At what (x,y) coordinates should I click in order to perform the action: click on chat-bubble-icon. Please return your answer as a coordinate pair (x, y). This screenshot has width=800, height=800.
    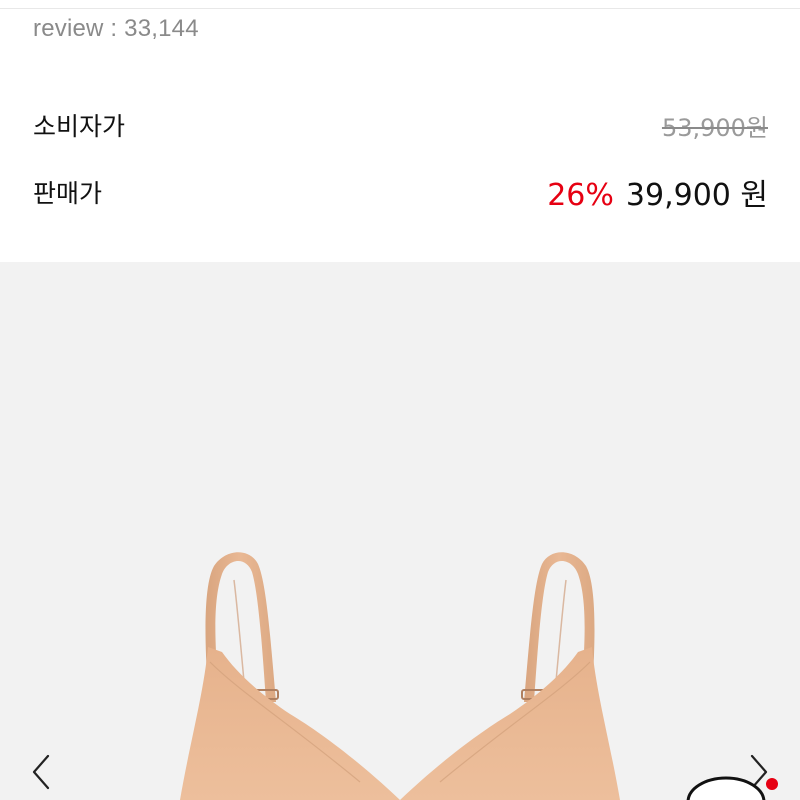
    Looking at the image, I should click on (734, 786).